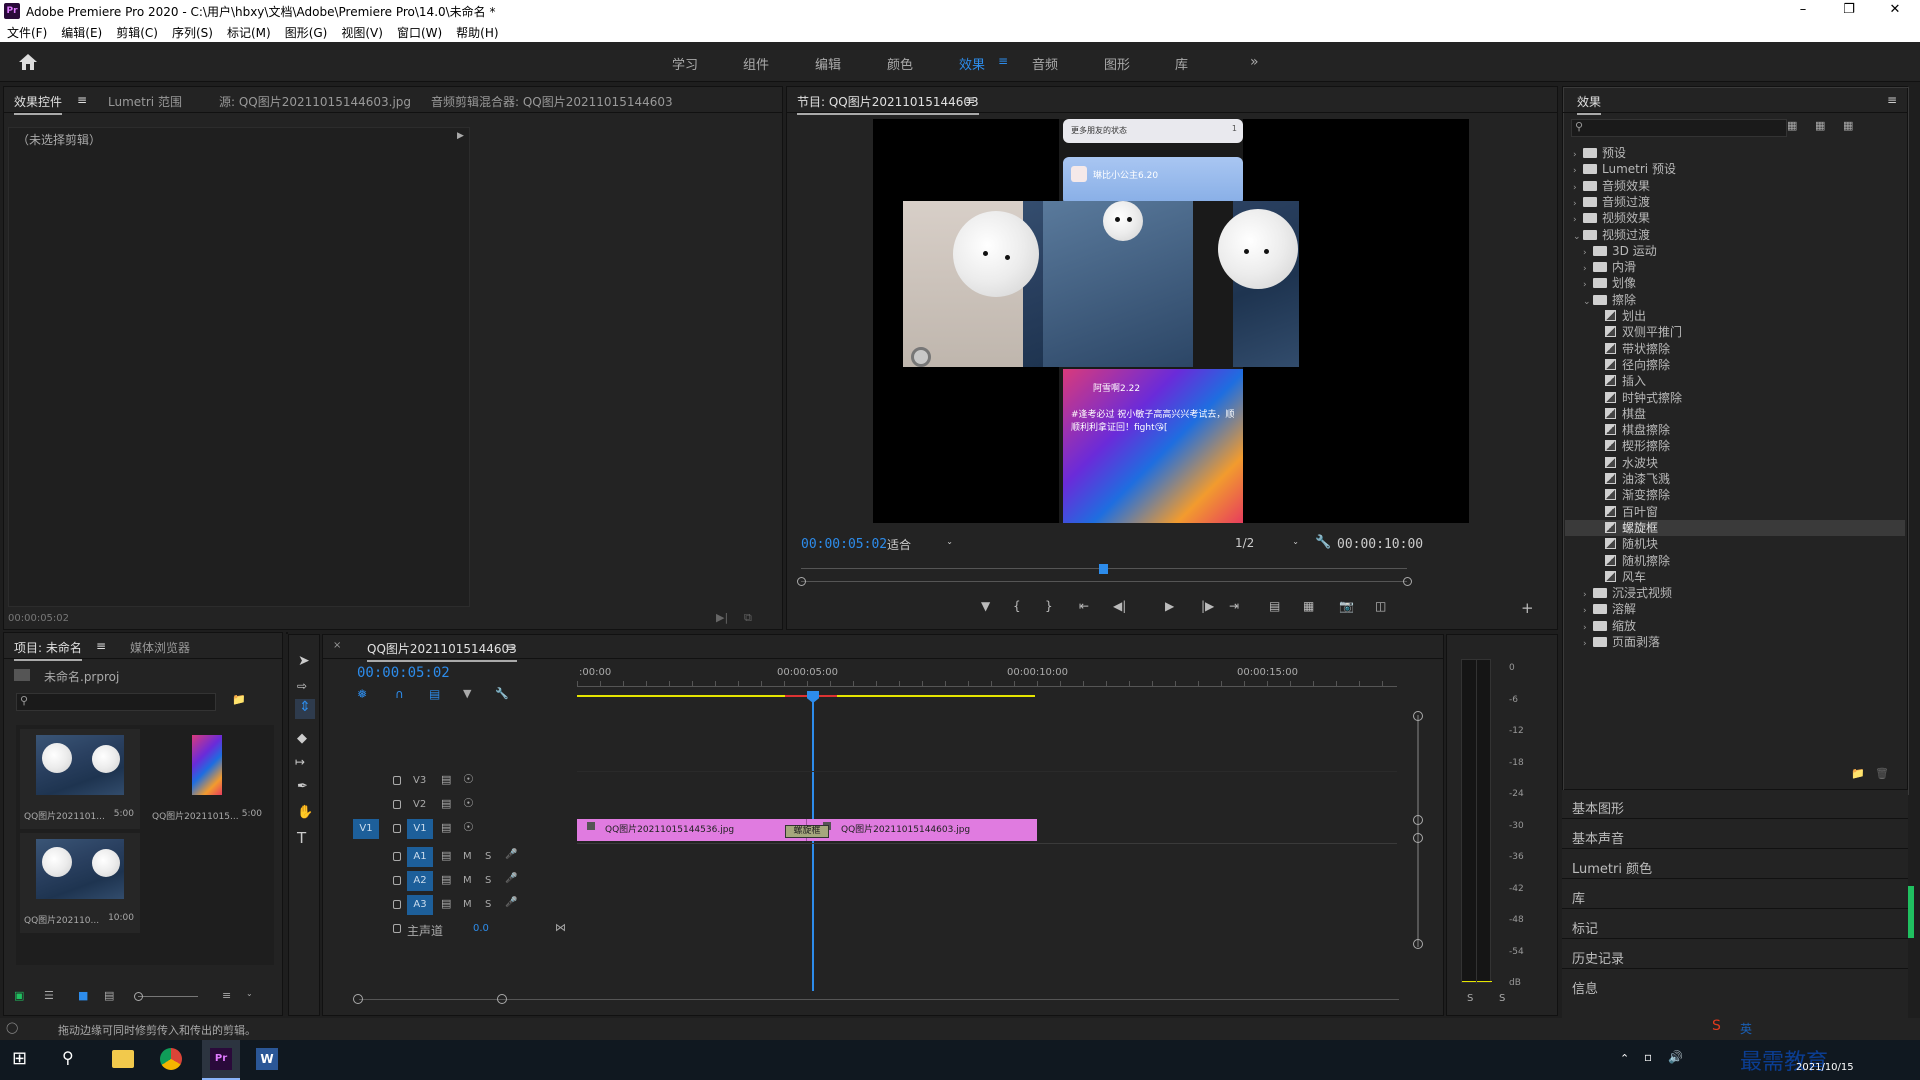 This screenshot has height=1080, width=1920. Describe the element at coordinates (1675, 1057) in the screenshot. I see `volume-icon: 🔊` at that location.